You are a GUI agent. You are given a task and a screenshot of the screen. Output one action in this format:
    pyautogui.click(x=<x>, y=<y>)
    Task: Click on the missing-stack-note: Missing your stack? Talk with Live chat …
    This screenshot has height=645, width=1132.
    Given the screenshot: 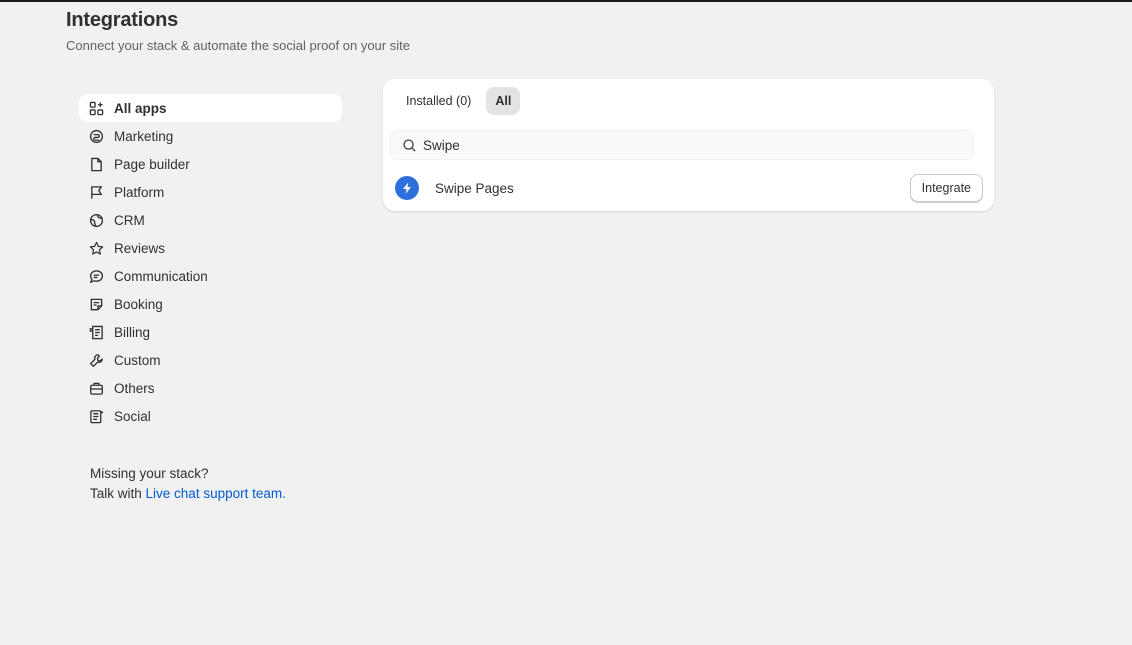 What is the action you would take?
    pyautogui.click(x=188, y=484)
    